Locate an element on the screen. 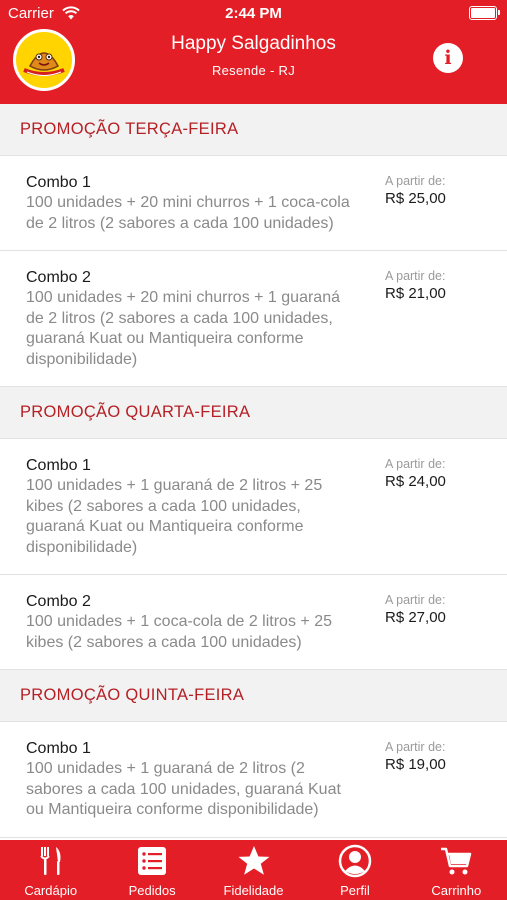 The height and width of the screenshot is (900, 507). star-icon is located at coordinates (254, 860).